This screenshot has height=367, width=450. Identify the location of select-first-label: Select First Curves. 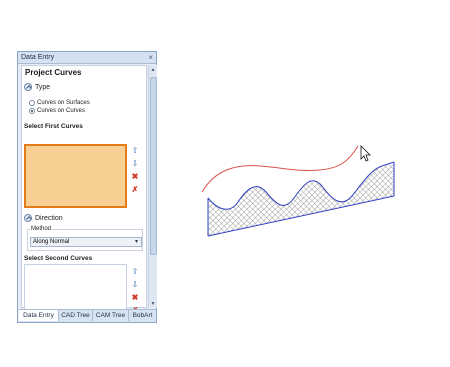
(53, 126).